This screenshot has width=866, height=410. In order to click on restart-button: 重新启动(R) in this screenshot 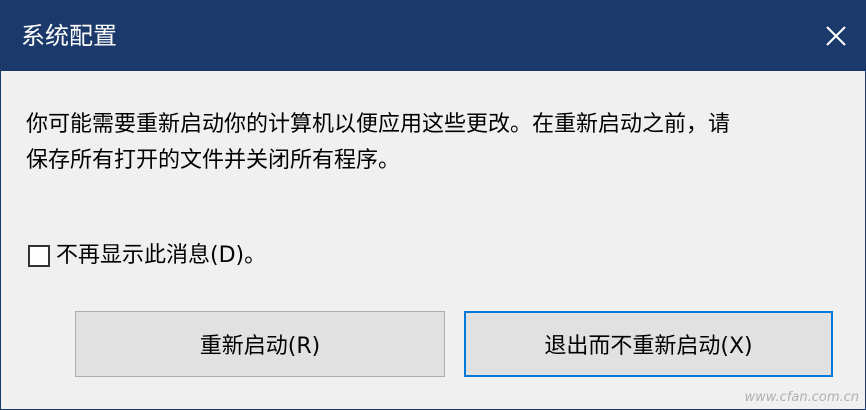, I will do `click(260, 344)`.